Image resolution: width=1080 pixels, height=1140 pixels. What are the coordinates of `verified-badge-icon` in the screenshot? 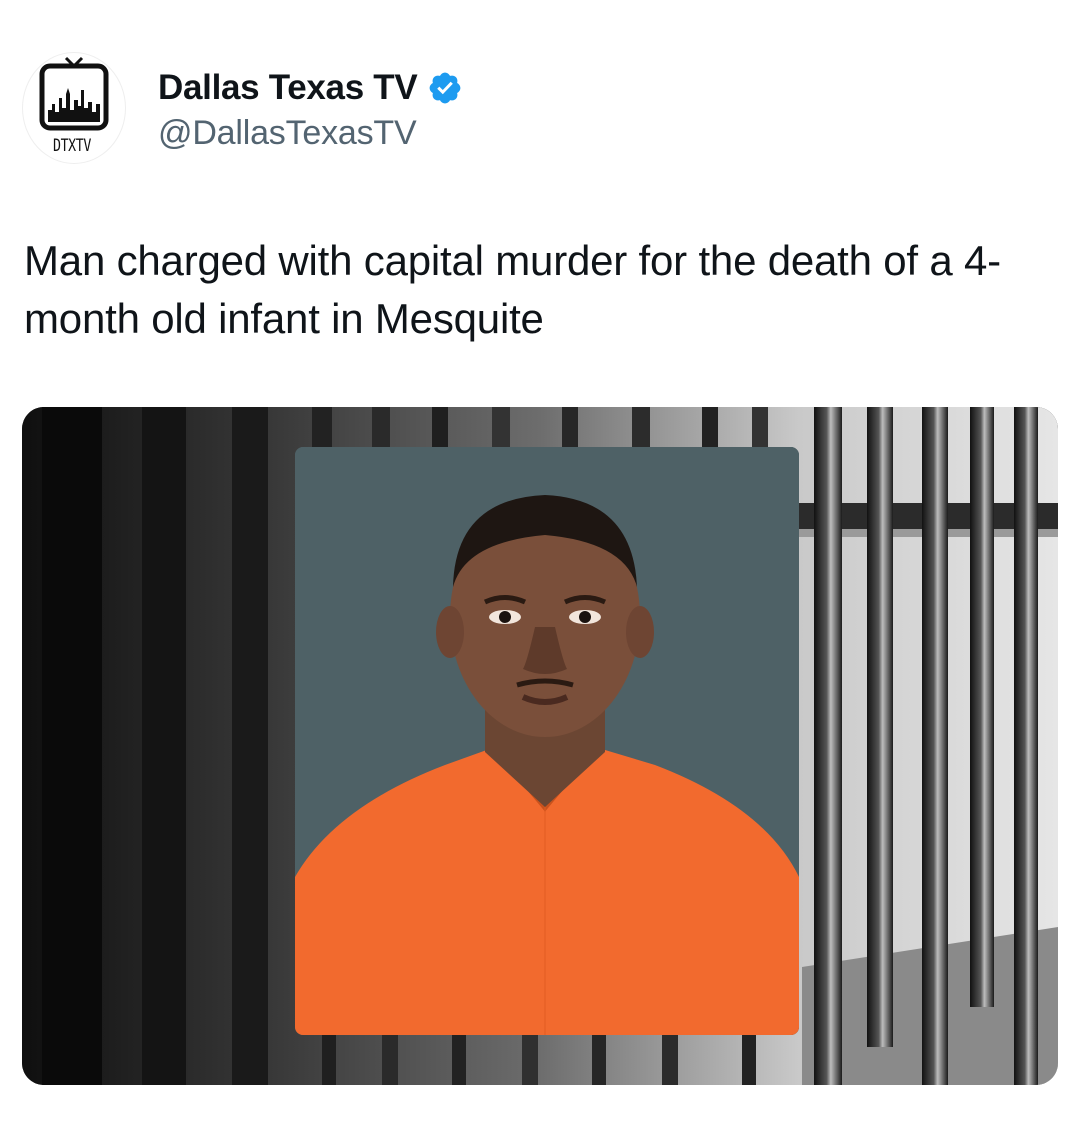 It's located at (445, 88).